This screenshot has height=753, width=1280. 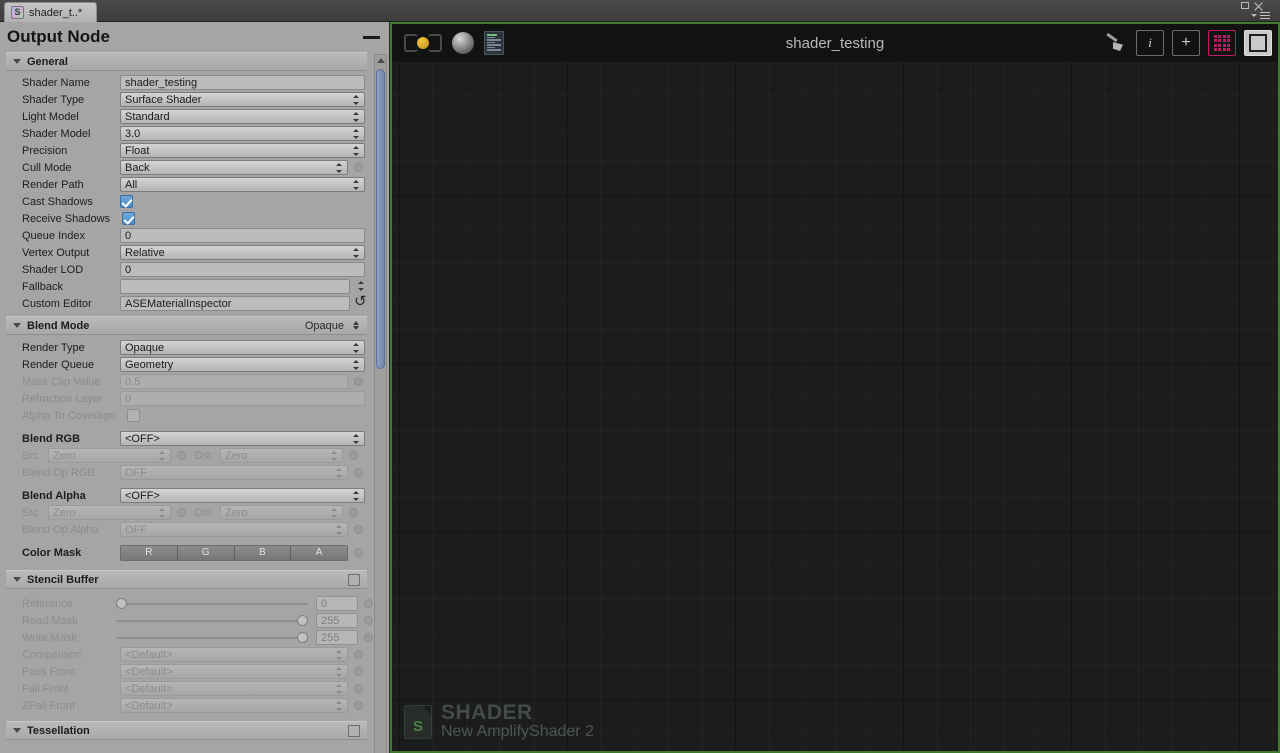 What do you see at coordinates (58, 325) in the screenshot?
I see `foldout-blend-mode-label: Blend Mode` at bounding box center [58, 325].